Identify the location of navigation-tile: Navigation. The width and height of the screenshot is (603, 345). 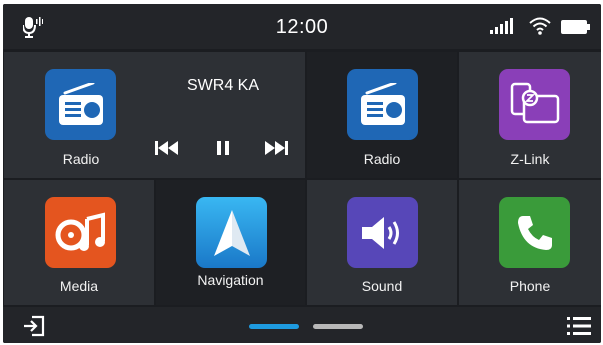
(230, 242).